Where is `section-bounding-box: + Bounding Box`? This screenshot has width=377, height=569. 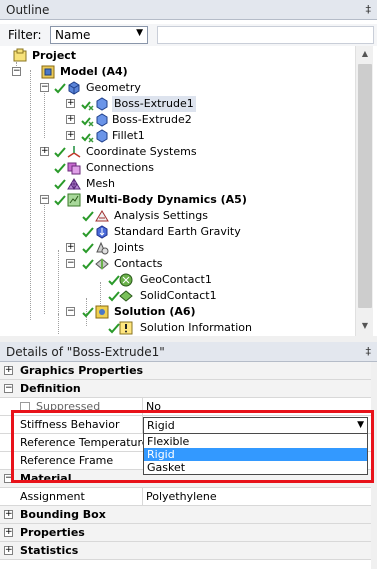
section-bounding-box: + Bounding Box is located at coordinates (185, 515).